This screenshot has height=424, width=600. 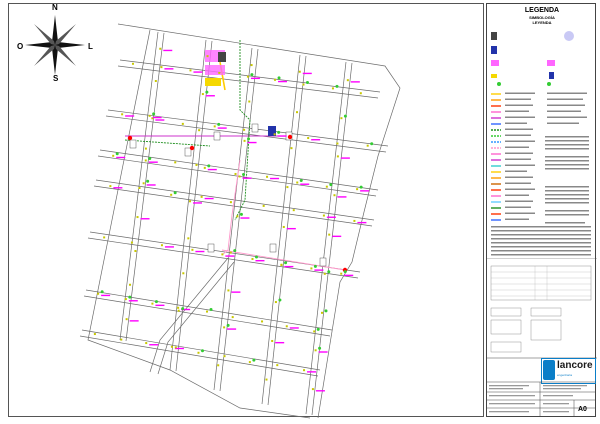 I want to click on compass-south-label: S, so click(x=56, y=78).